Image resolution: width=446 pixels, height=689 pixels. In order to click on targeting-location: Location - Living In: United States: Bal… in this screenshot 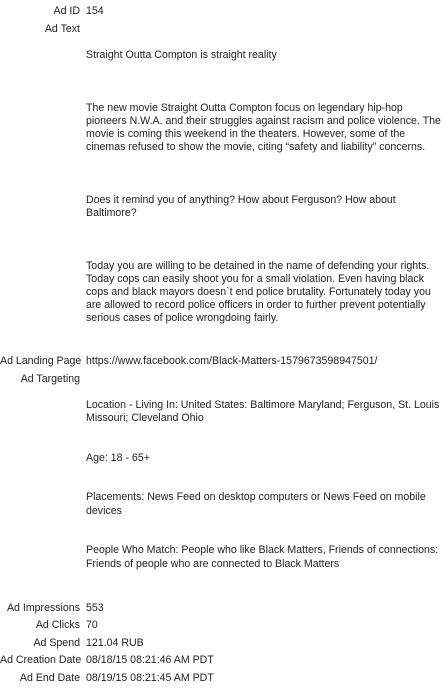, I will do `click(264, 412)`.